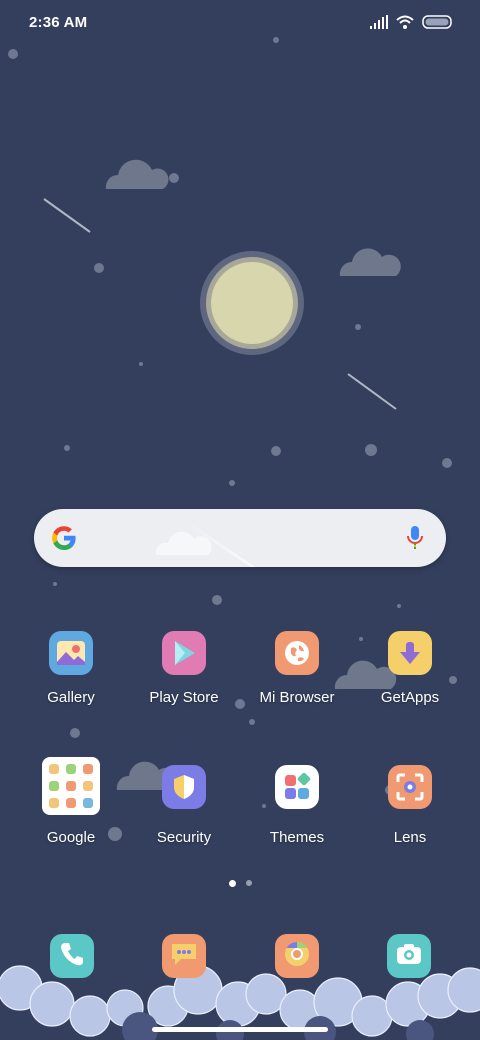 This screenshot has height=1040, width=480. What do you see at coordinates (379, 22) in the screenshot?
I see `signal-icon` at bounding box center [379, 22].